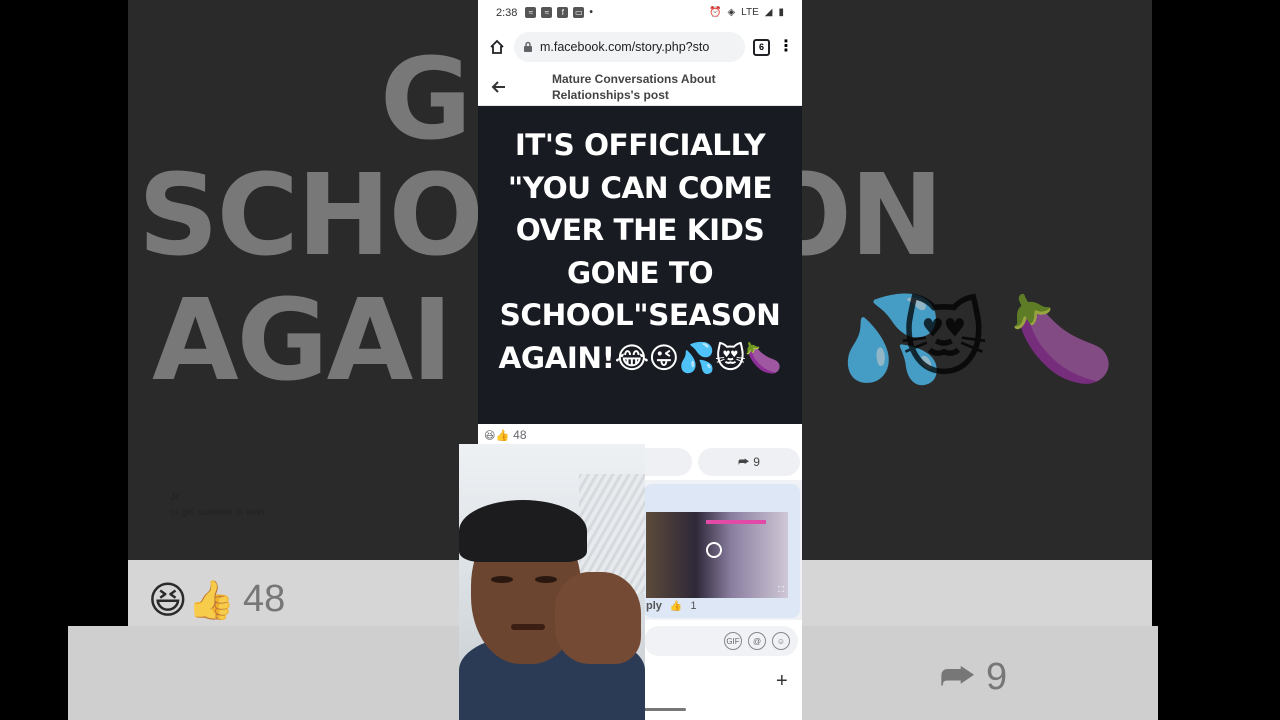 The height and width of the screenshot is (720, 1280). I want to click on status-time: 2:38, so click(507, 12).